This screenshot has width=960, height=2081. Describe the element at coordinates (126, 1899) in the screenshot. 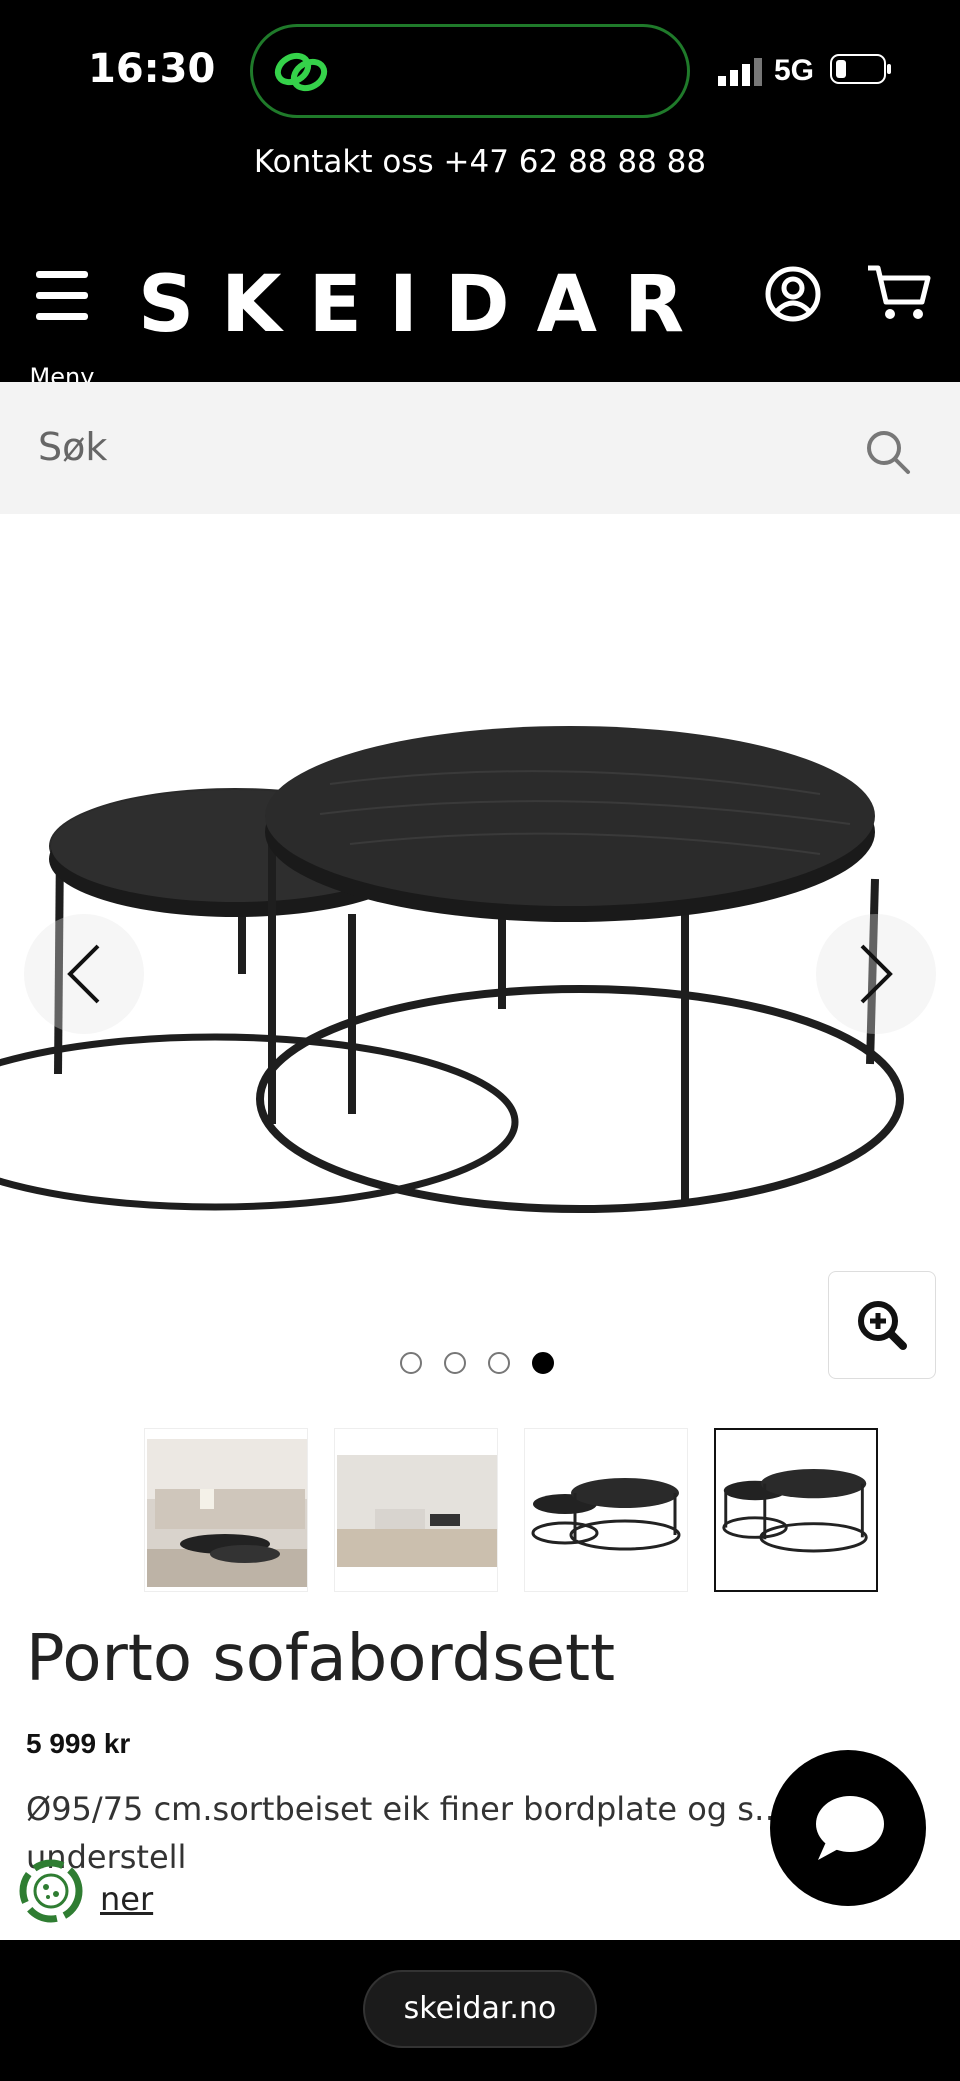

I see `read-more-link: ner` at that location.